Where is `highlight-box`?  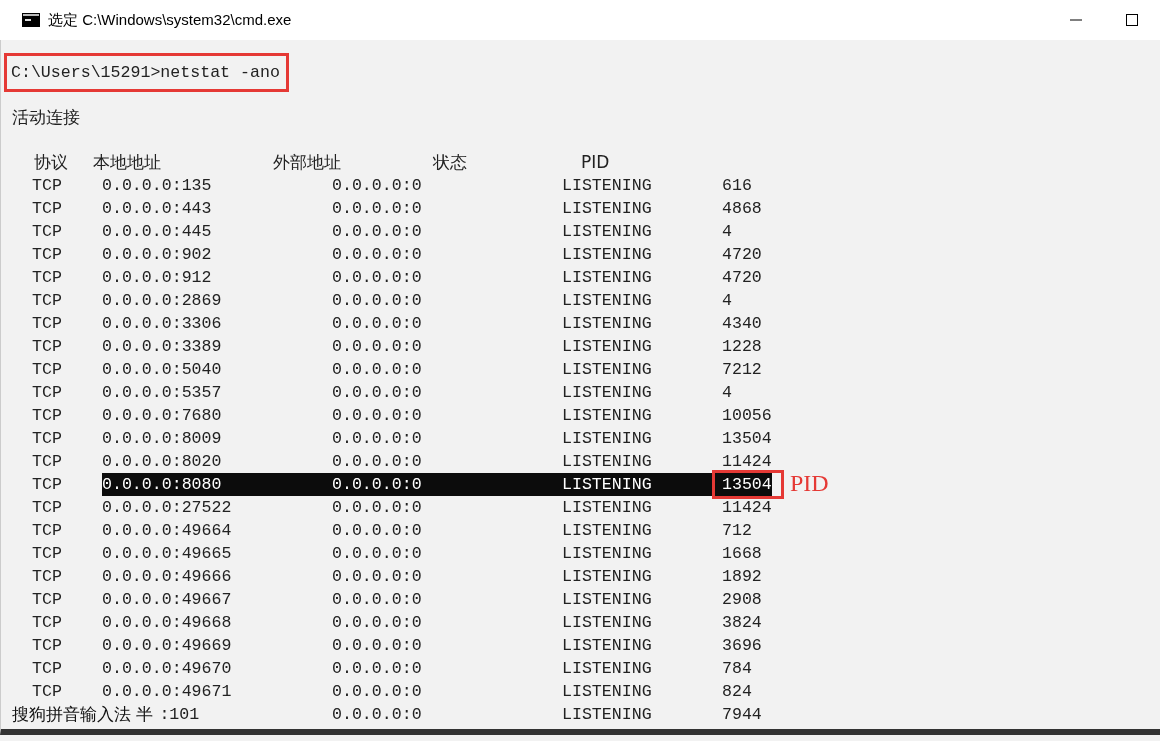 highlight-box is located at coordinates (748, 484).